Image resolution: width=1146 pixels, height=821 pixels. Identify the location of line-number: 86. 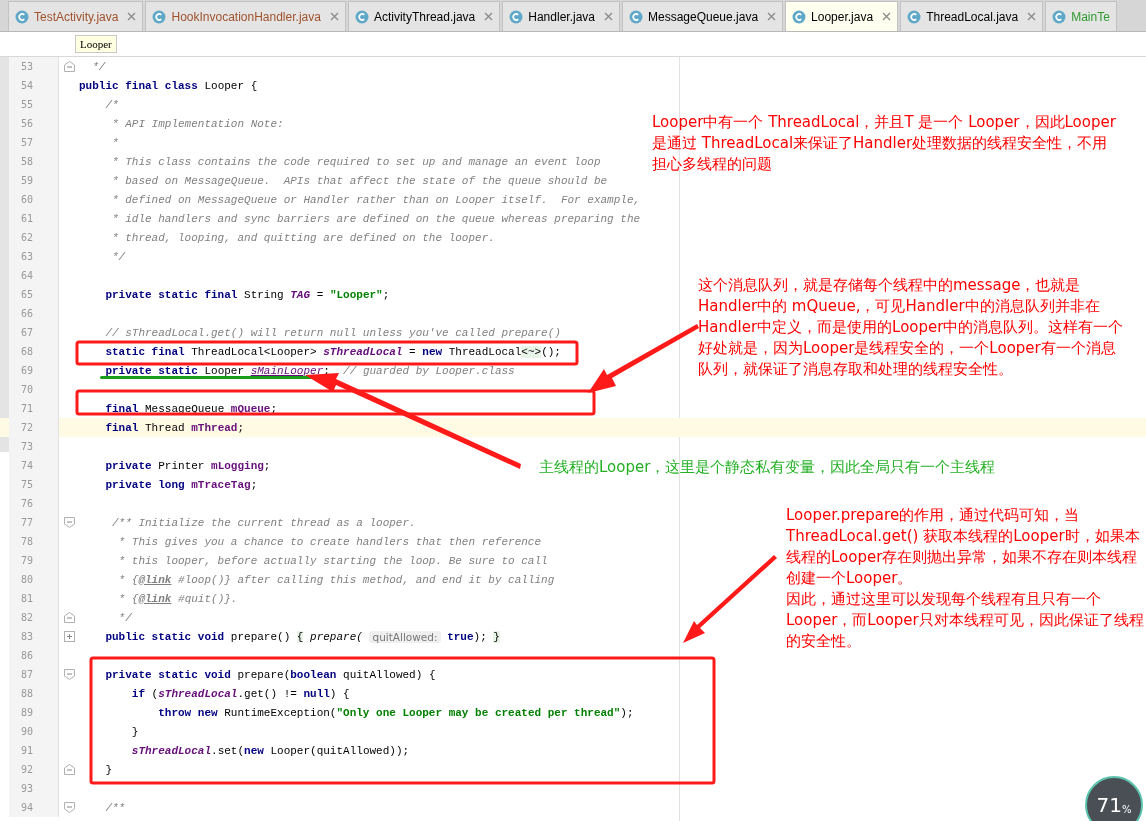
(27, 655).